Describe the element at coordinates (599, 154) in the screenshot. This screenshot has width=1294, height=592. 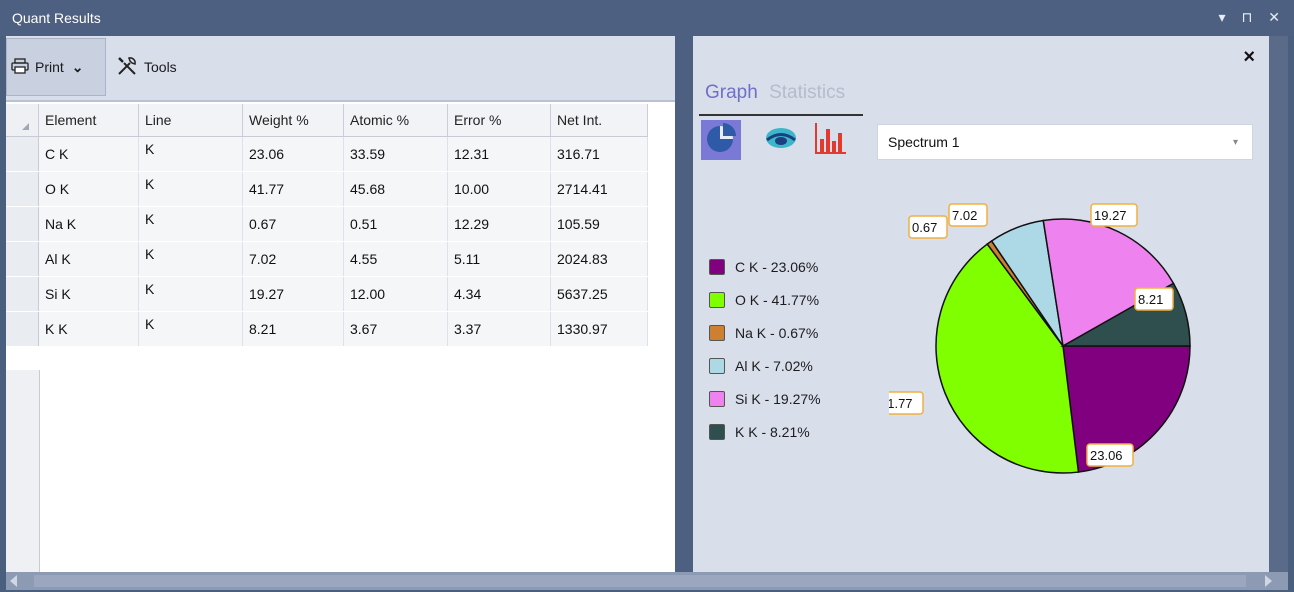
I see `cell-net-int: 316.71` at that location.